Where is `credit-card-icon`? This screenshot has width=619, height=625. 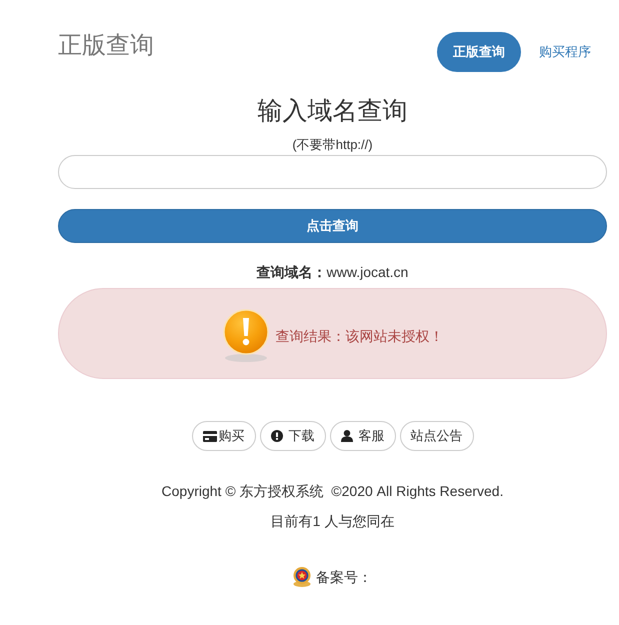 credit-card-icon is located at coordinates (209, 436).